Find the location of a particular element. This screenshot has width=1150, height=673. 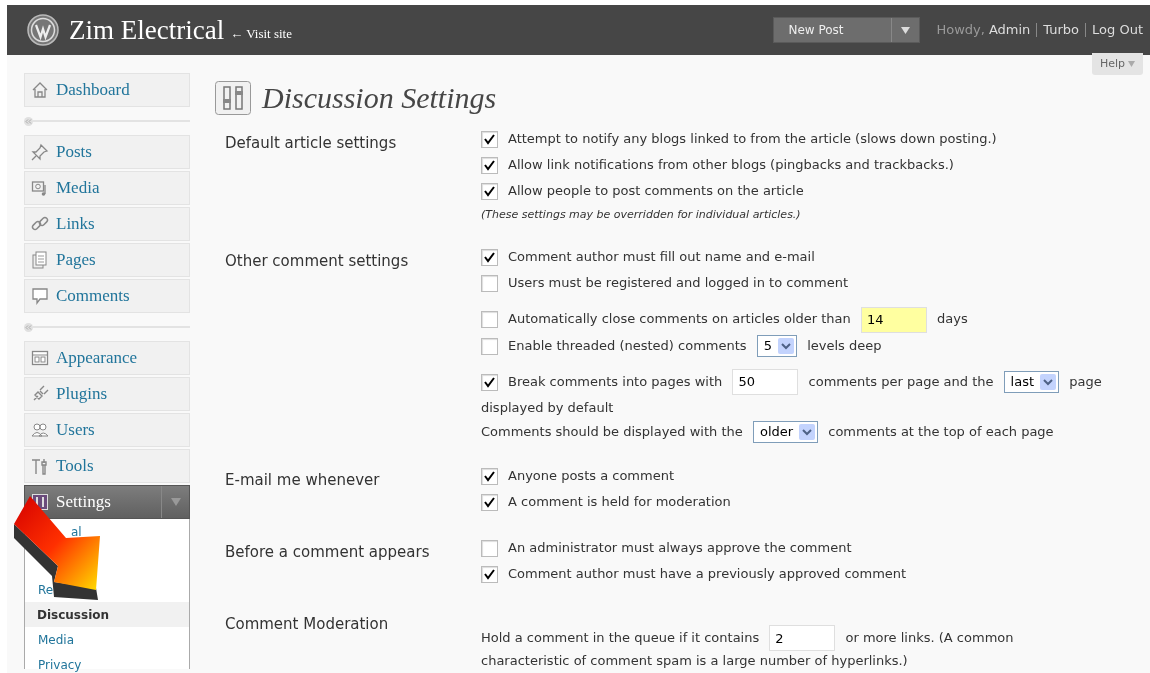

sidebar-menu-item: Appearance is located at coordinates (107, 358).